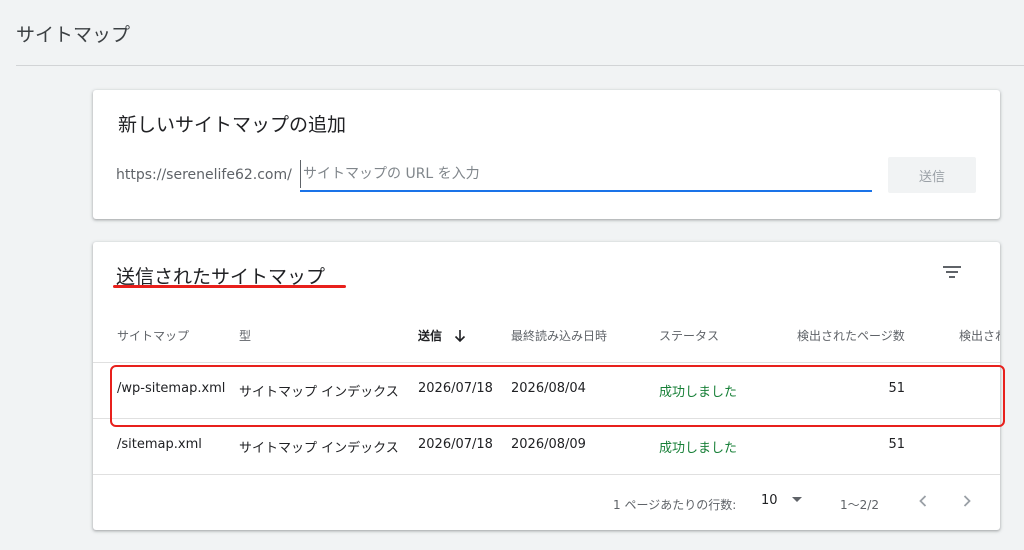  Describe the element at coordinates (204, 175) in the screenshot. I see `url-prefix: https://serenelife62.com/` at that location.